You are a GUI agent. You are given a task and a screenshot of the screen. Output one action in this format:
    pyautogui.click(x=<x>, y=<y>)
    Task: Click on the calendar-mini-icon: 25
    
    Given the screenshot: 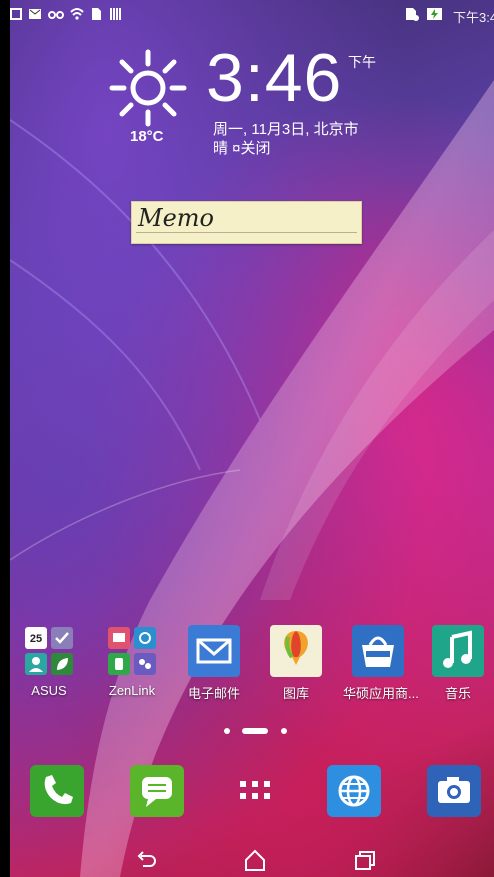 What is the action you would take?
    pyautogui.click(x=36, y=638)
    